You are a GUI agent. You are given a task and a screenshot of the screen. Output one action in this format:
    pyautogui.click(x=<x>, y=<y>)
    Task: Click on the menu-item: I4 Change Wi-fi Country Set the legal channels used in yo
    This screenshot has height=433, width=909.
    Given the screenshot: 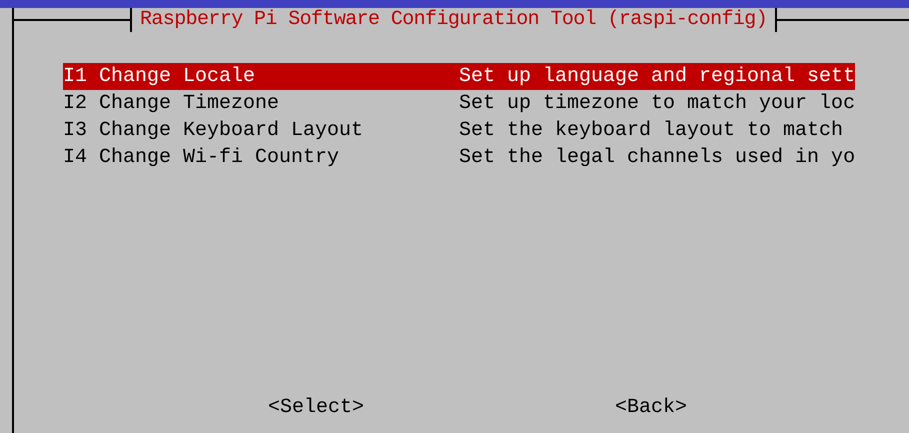 What is the action you would take?
    pyautogui.click(x=459, y=157)
    